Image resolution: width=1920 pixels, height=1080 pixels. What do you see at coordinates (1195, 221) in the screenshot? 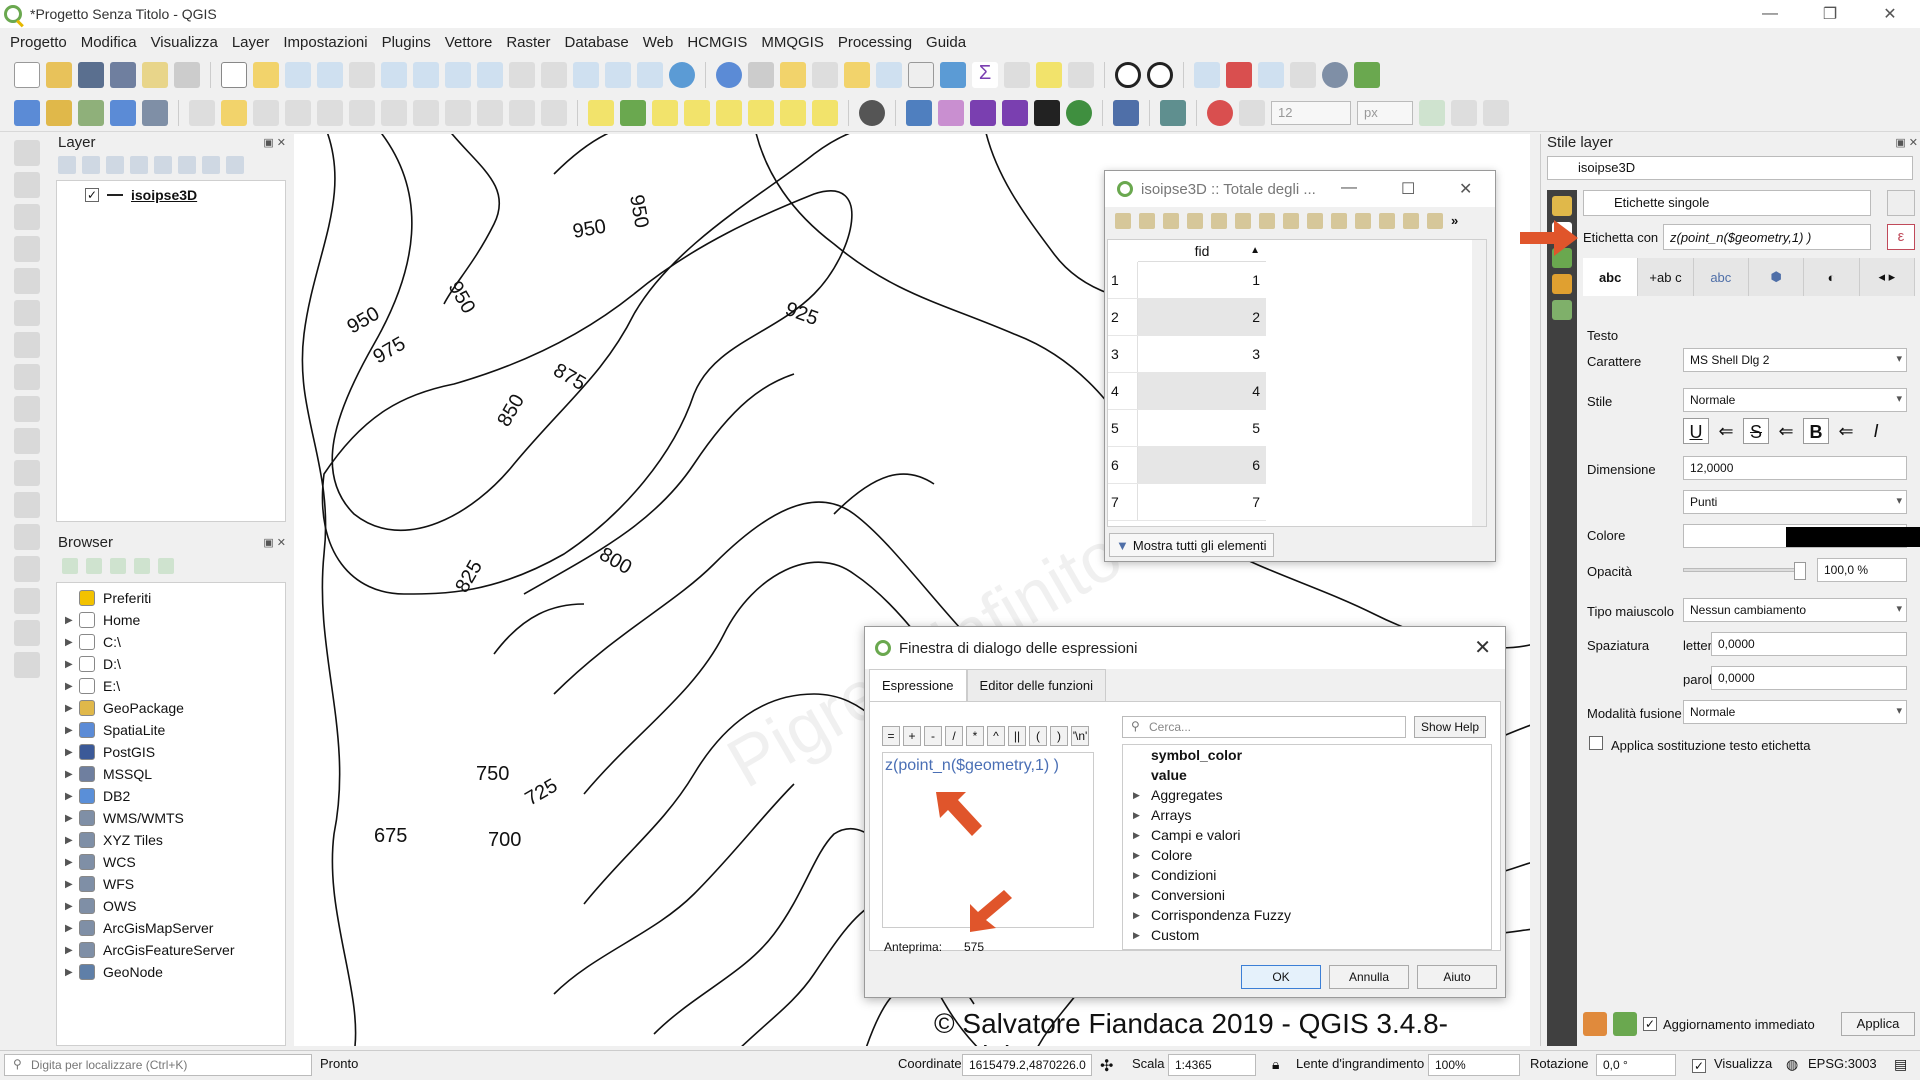
I see `reload-icon` at bounding box center [1195, 221].